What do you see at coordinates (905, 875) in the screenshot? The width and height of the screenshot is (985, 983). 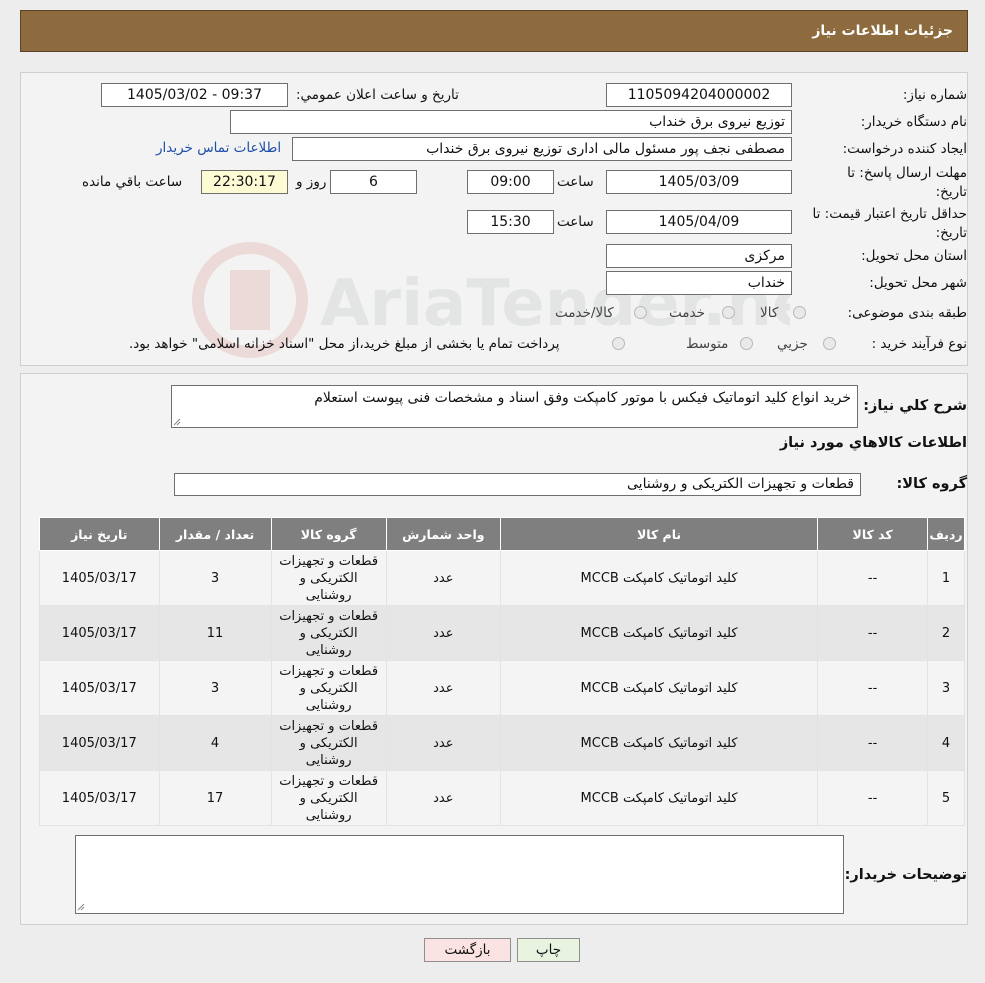 I see `notes-label: توضيحات خريدار:` at bounding box center [905, 875].